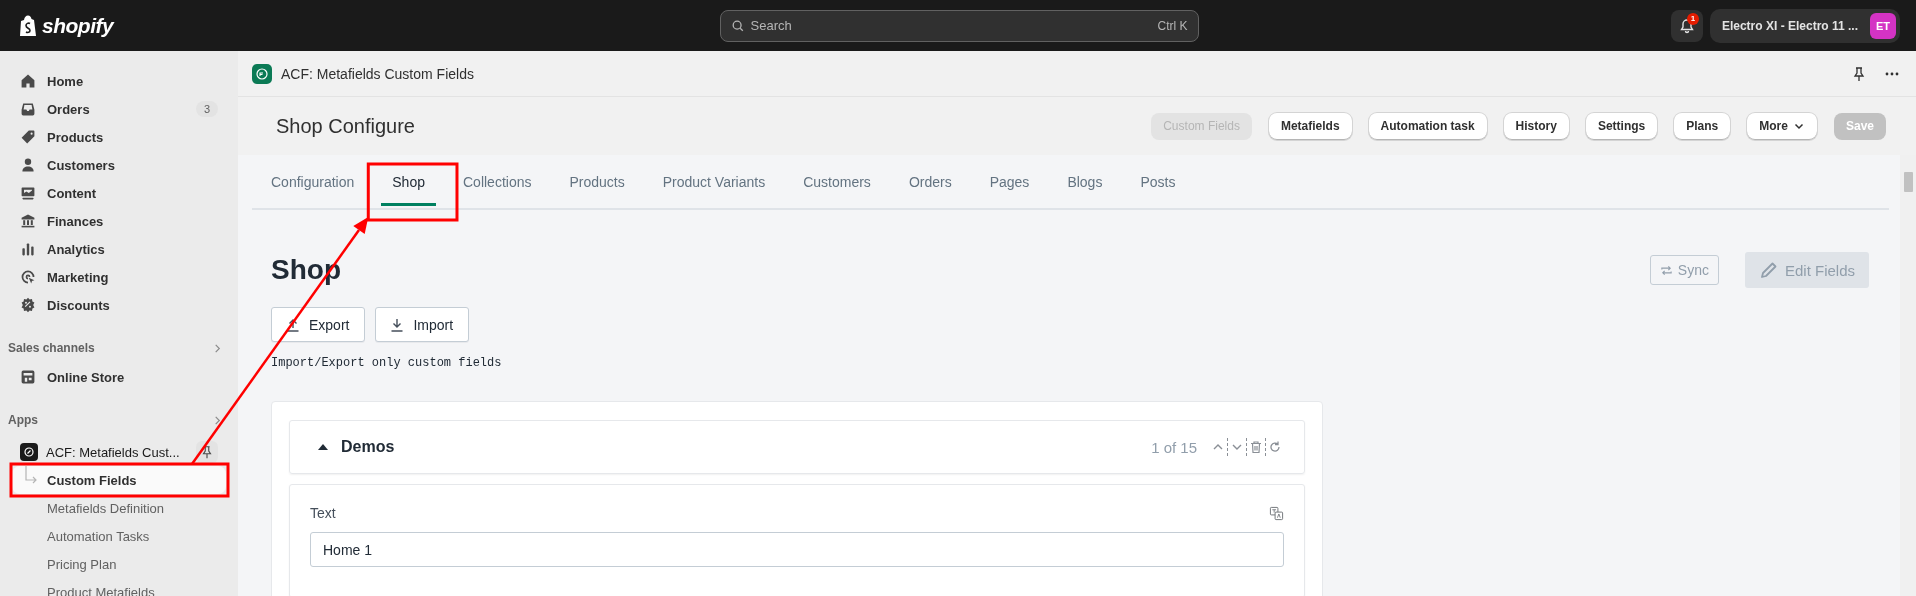 The image size is (1916, 596). I want to click on bell-icon, so click(1686, 25).